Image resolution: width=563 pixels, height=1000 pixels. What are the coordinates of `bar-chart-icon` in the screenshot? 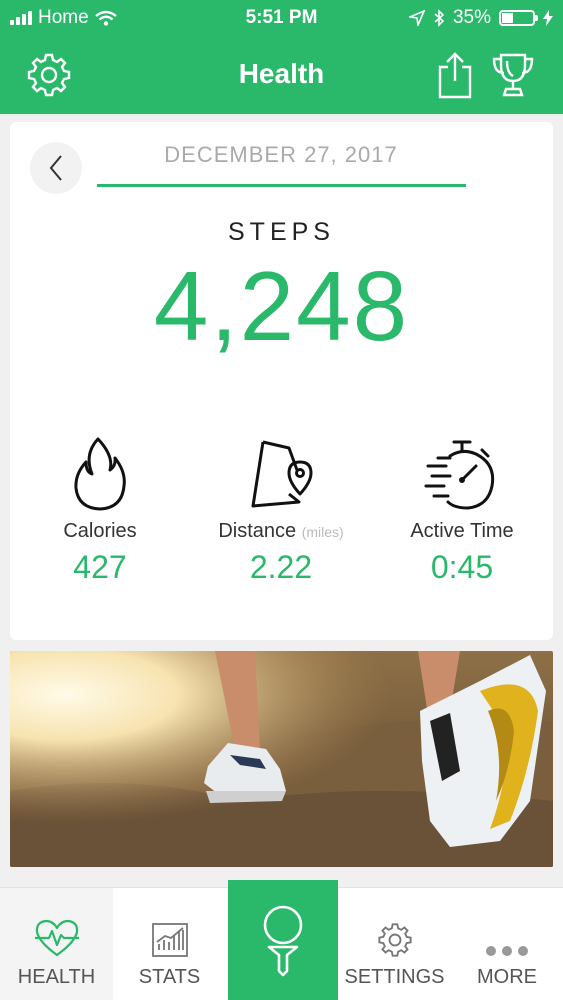 It's located at (169, 940).